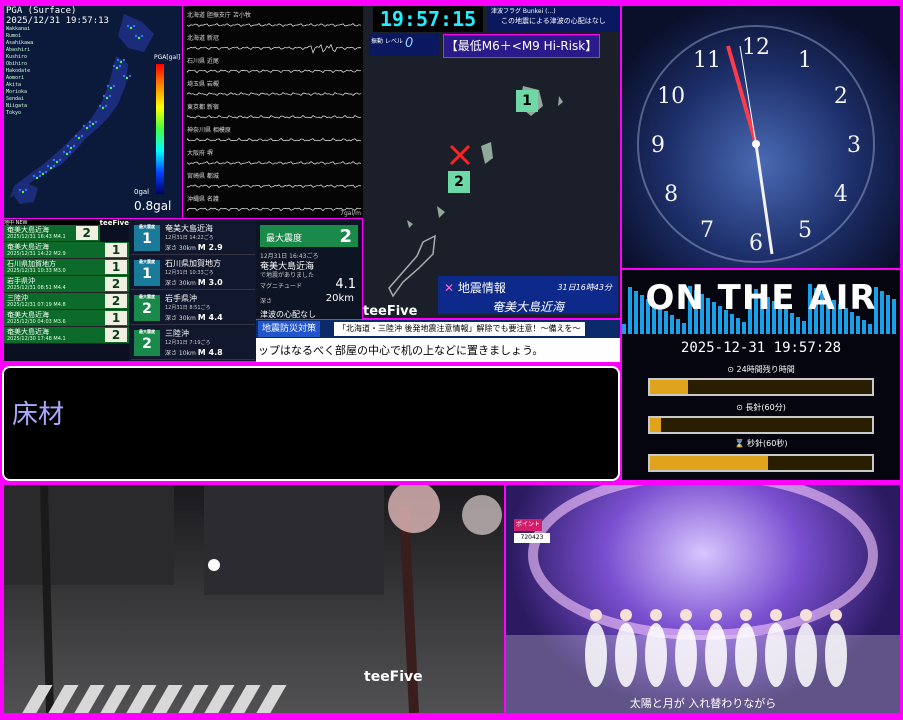  I want to click on legend-title: PGA[gal], so click(167, 57).